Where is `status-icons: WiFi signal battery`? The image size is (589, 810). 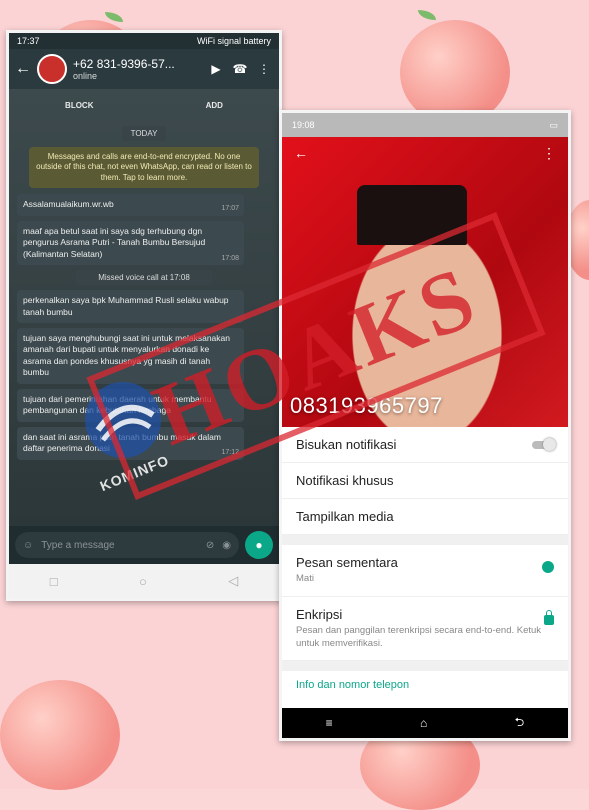 status-icons: WiFi signal battery is located at coordinates (233, 41).